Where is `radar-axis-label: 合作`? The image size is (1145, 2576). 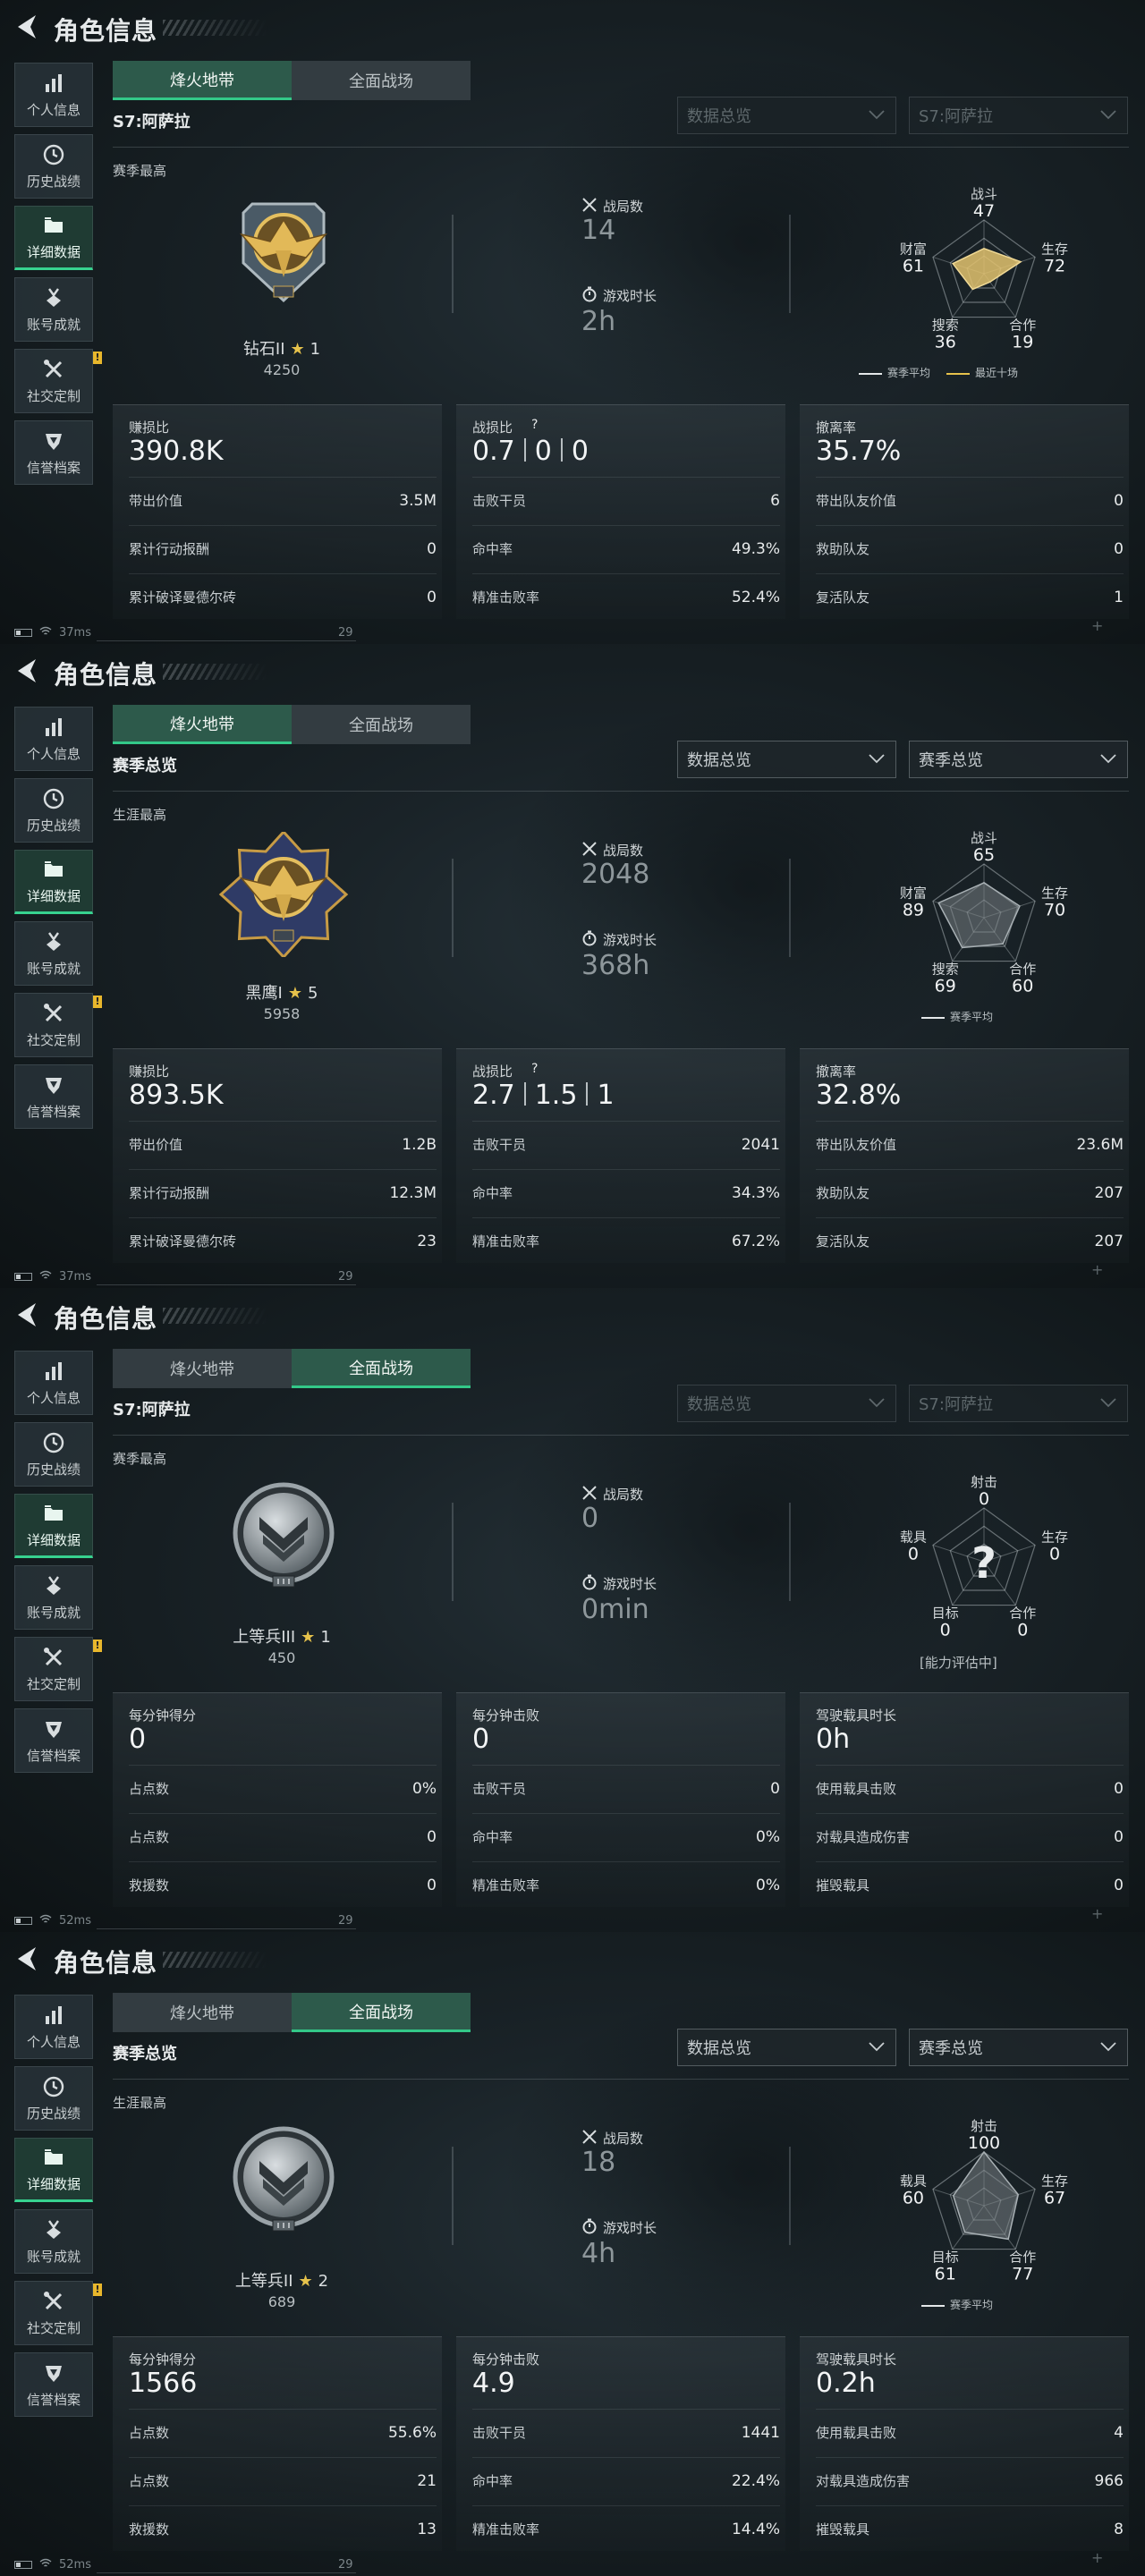
radar-axis-label: 合作 is located at coordinates (1022, 1614).